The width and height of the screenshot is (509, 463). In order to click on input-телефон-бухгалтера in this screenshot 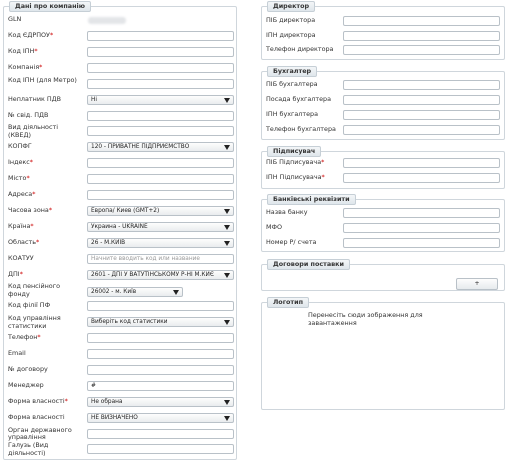, I will do `click(421, 130)`.